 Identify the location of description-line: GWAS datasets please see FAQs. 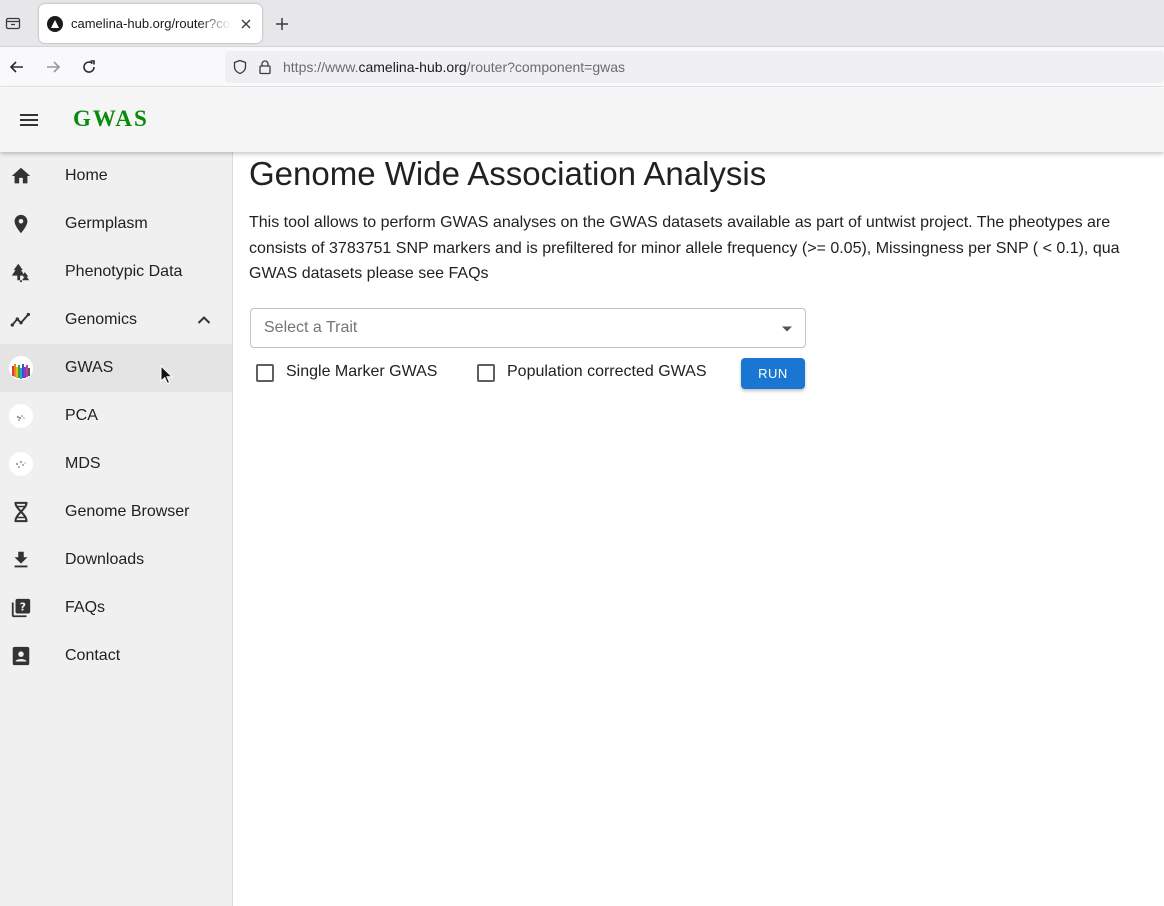
(369, 273).